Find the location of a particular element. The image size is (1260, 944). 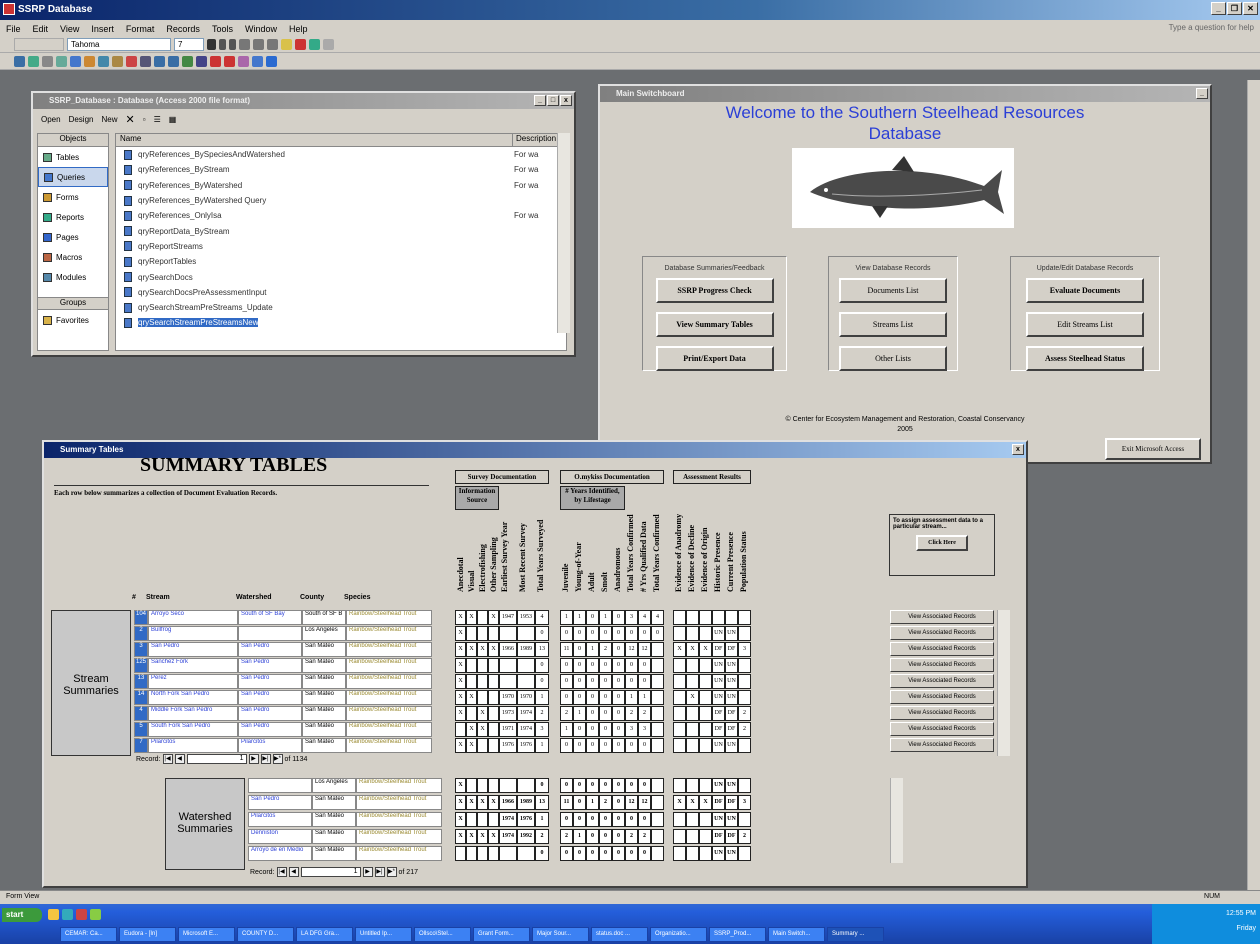

query-item: qryReportStreams is located at coordinates (341, 246).